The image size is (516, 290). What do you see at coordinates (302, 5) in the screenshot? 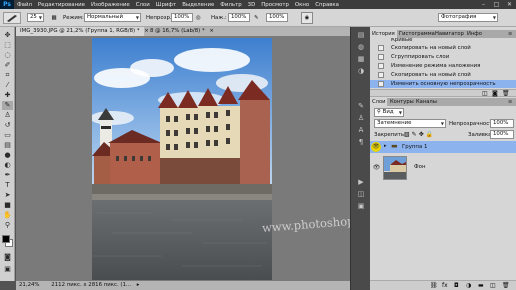
I see `menu-window: Окно` at bounding box center [302, 5].